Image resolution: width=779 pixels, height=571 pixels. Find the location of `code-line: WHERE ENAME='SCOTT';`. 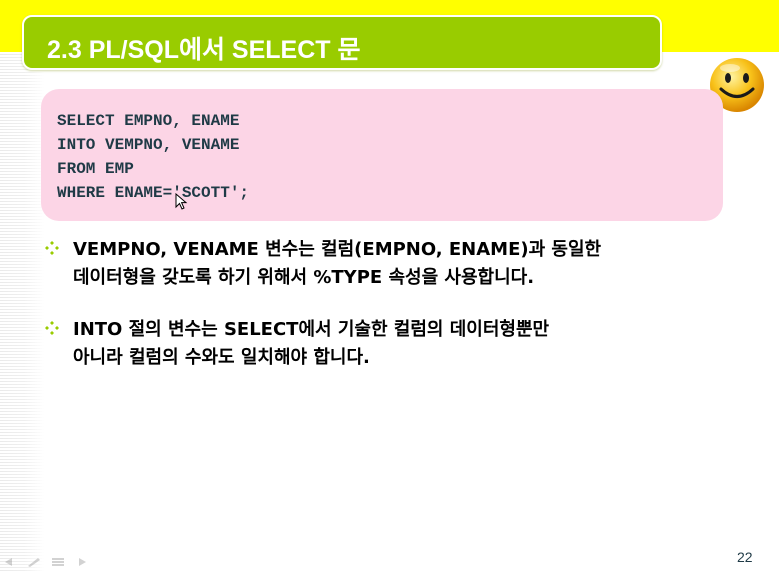

code-line: WHERE ENAME='SCOTT'; is located at coordinates (153, 193).